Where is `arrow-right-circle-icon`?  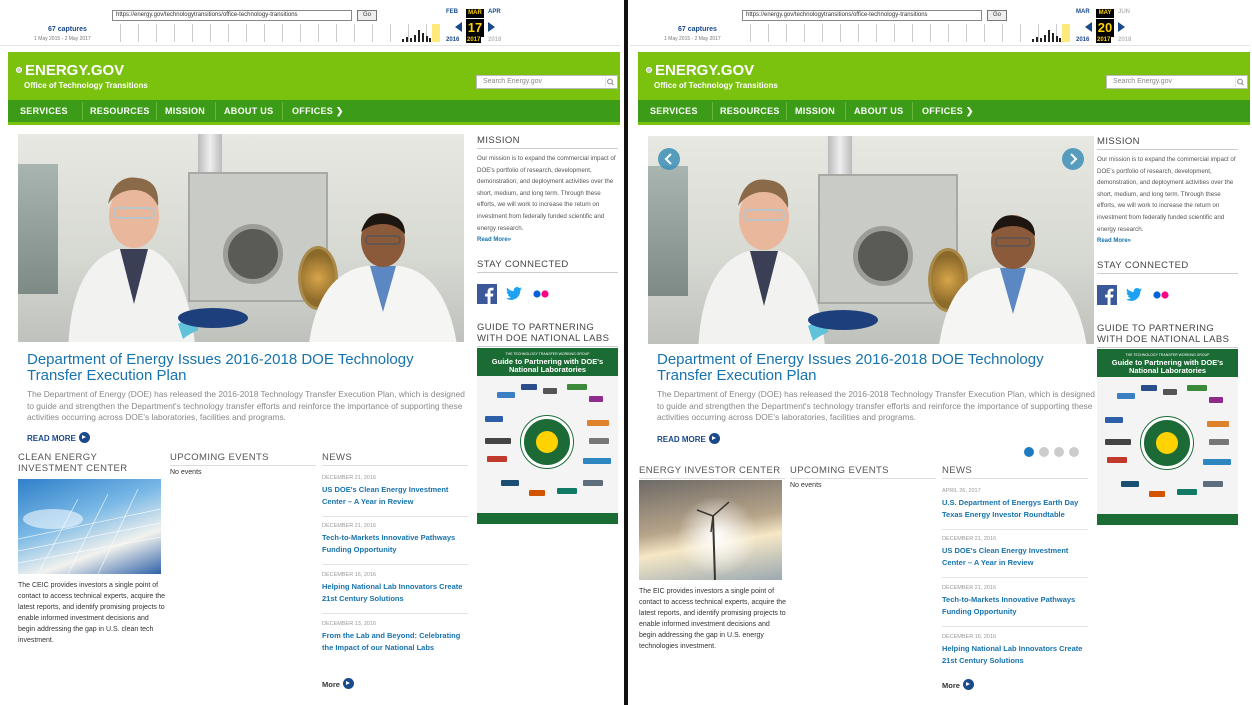 arrow-right-circle-icon is located at coordinates (84, 437).